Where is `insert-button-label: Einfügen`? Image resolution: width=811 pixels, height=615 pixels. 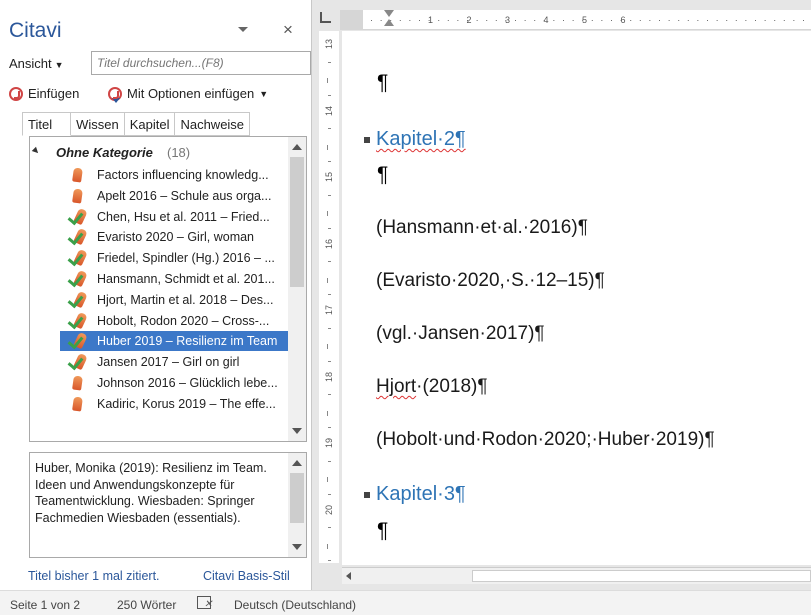 insert-button-label: Einfügen is located at coordinates (54, 93).